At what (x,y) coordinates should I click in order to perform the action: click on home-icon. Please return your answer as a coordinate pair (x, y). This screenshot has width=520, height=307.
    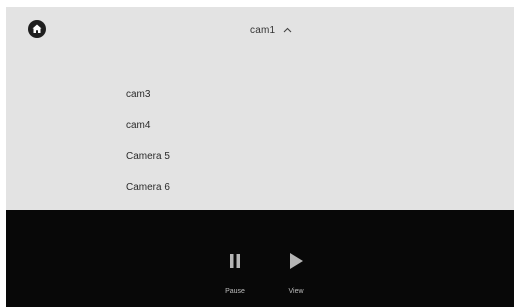
    Looking at the image, I should click on (37, 29).